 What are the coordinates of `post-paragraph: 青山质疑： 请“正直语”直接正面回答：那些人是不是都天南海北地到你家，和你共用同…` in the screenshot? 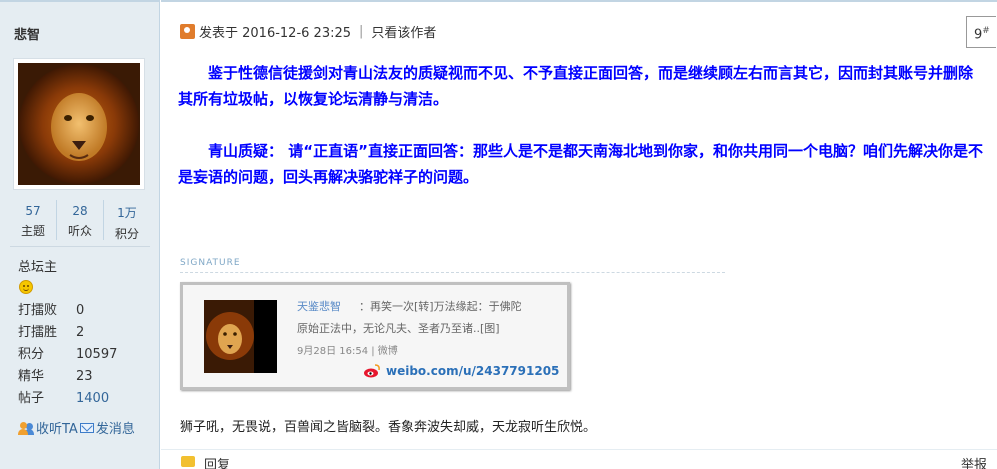 It's located at (580, 164).